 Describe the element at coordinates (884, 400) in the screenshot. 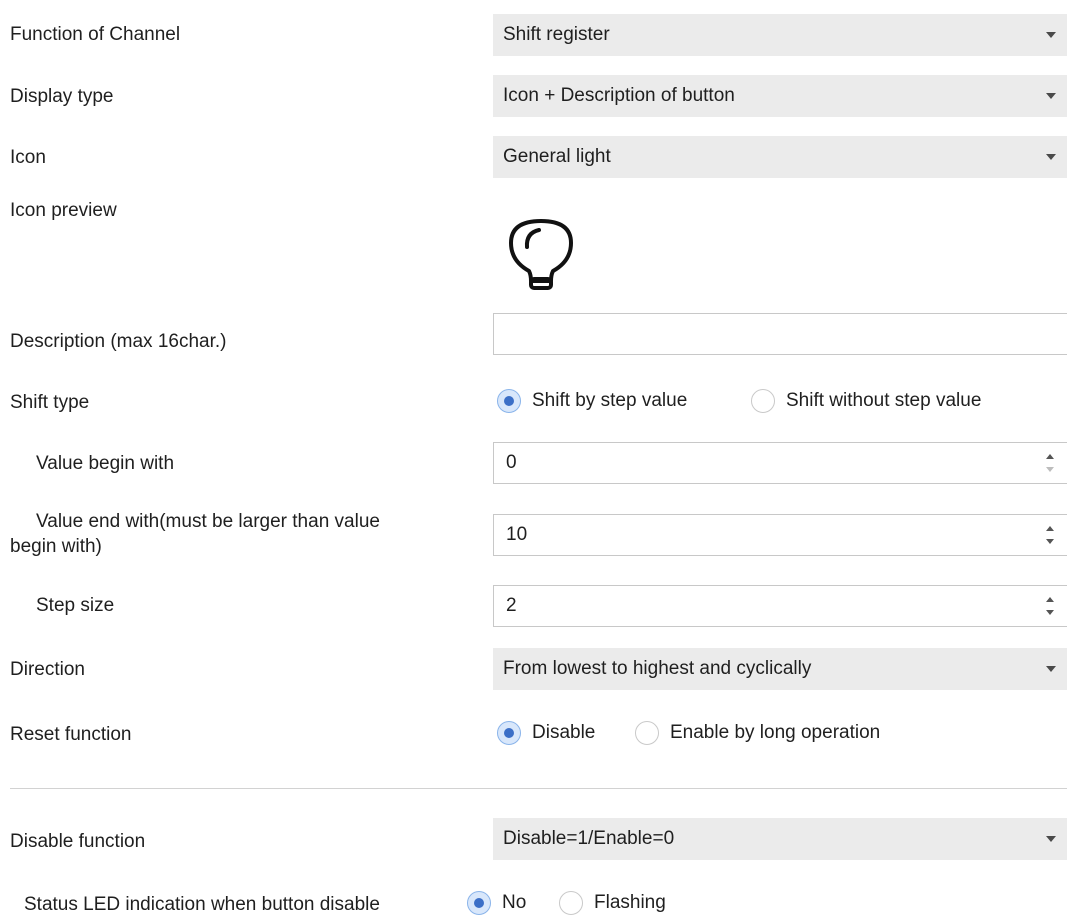

I see `shift-without-step-value-label: Shift without step value` at that location.